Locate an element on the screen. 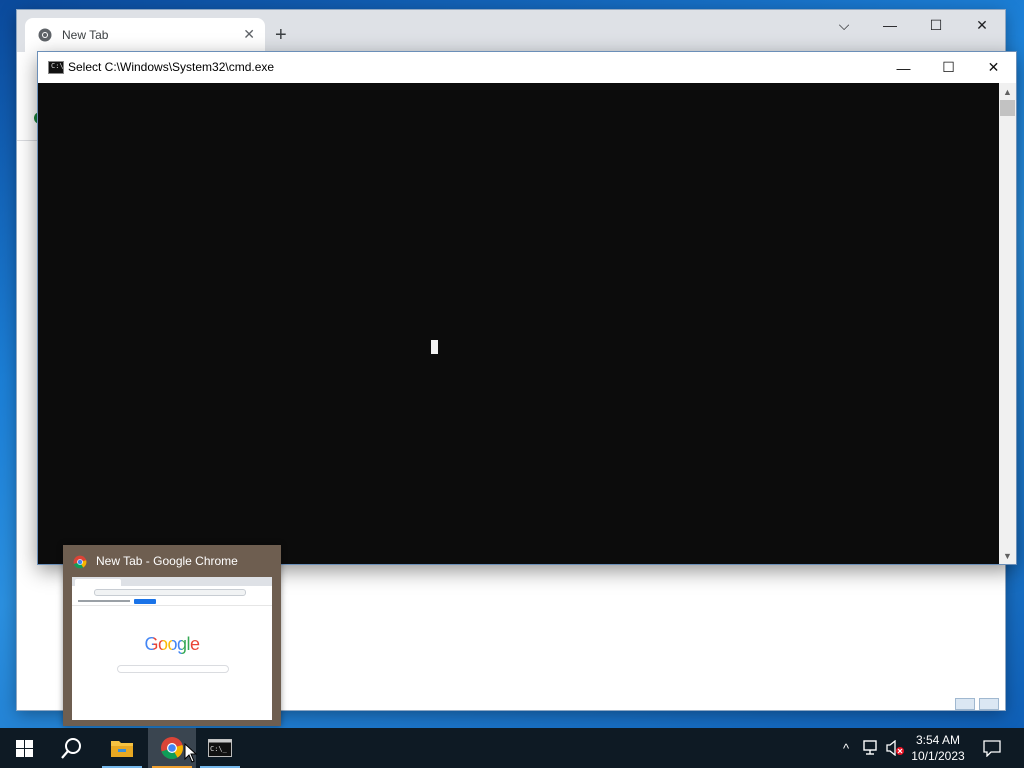 This screenshot has width=1024, height=768. thumb-tab is located at coordinates (98, 582).